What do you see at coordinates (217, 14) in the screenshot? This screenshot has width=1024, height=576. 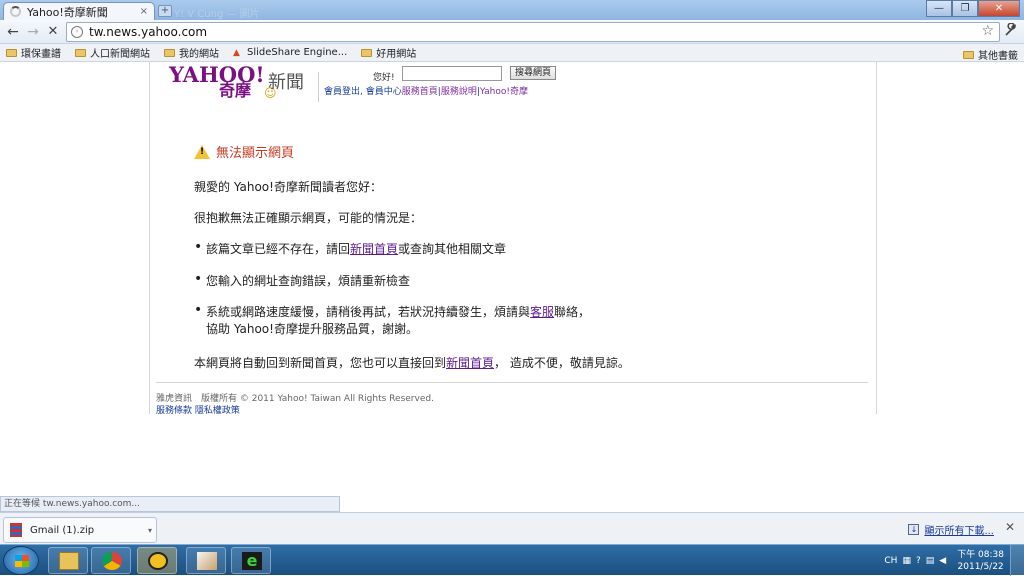 I see `background-tab-ghost: Y! V Cung — 圖片` at bounding box center [217, 14].